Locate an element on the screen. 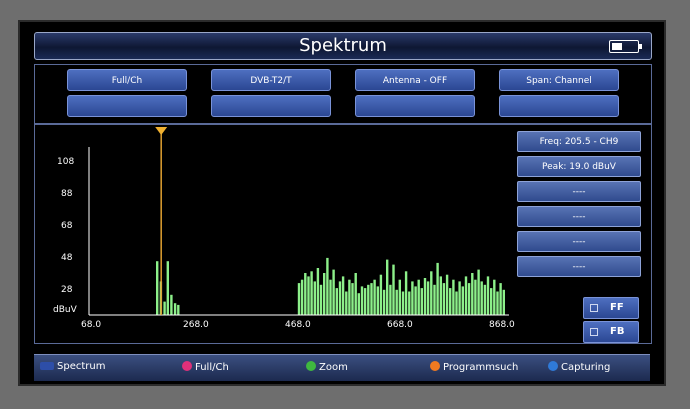 The image size is (690, 409). program-search-label: Programmsuch is located at coordinates (481, 367).